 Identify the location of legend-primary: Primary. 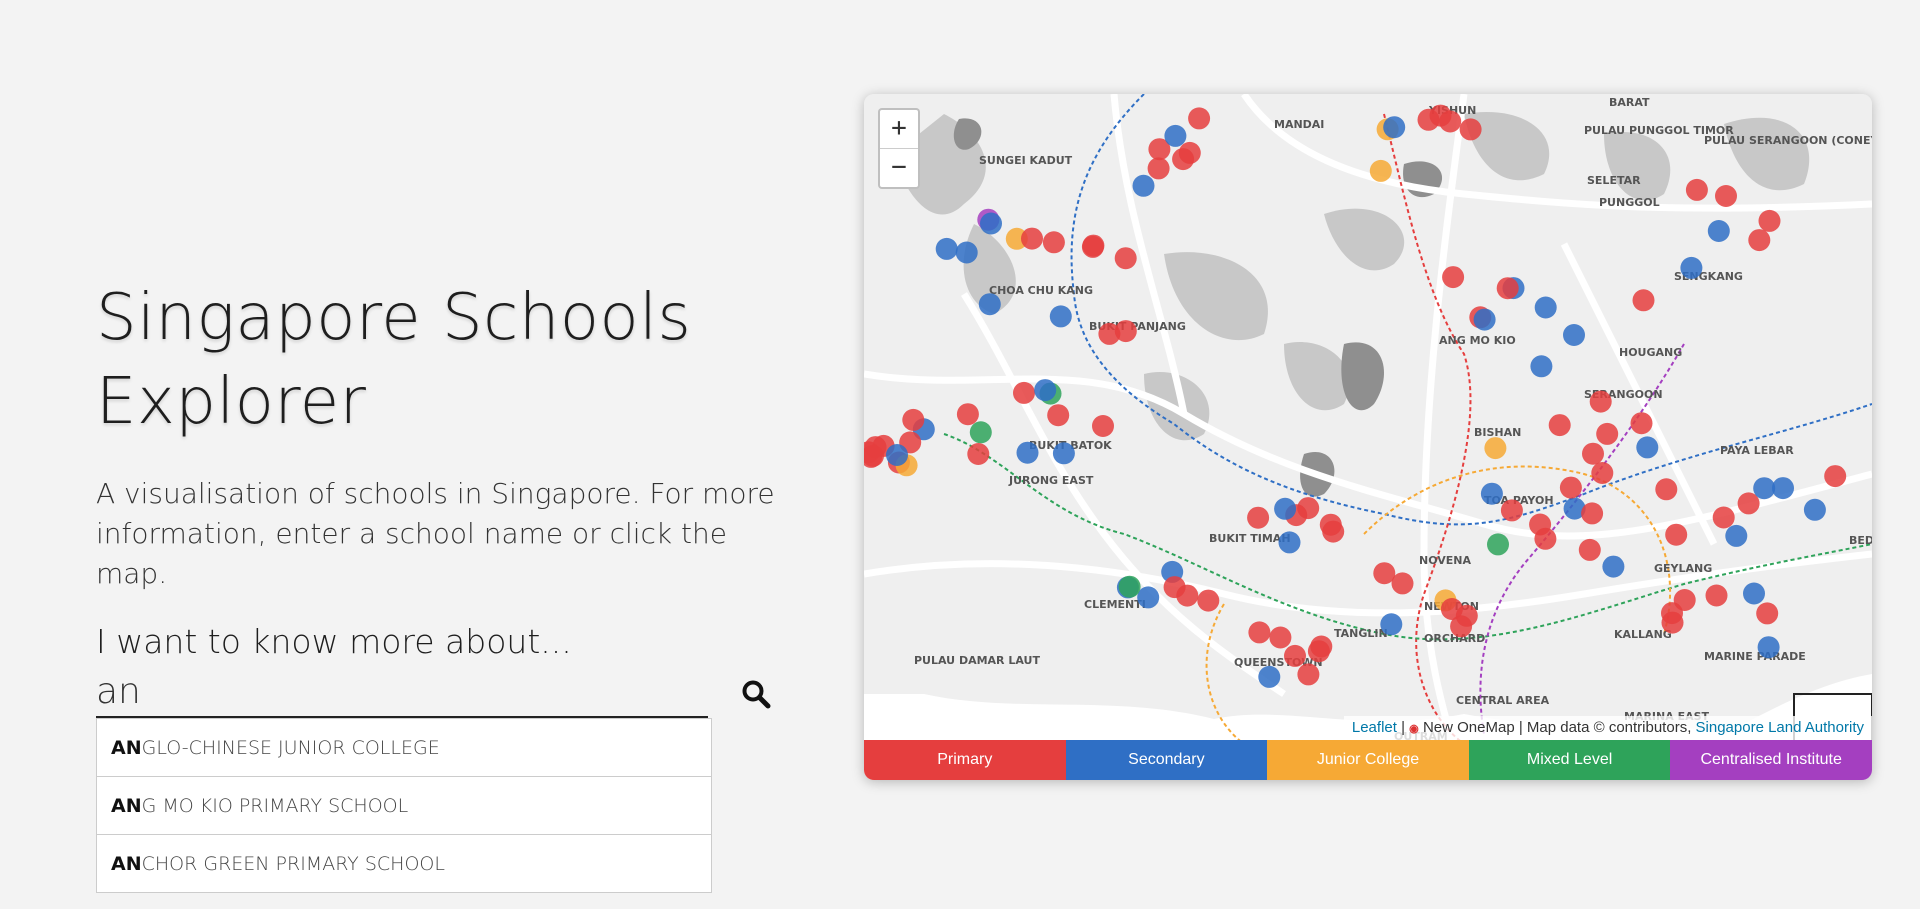
(965, 760).